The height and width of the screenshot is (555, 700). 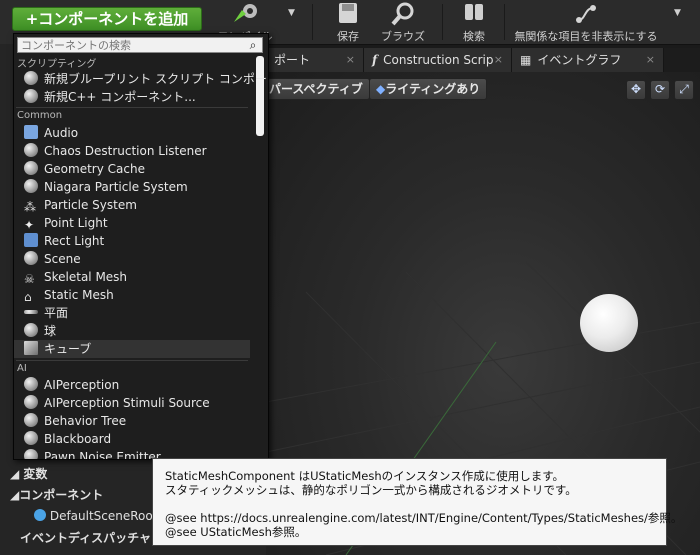 I want to click on browse-label: ブラウズ, so click(x=403, y=36).